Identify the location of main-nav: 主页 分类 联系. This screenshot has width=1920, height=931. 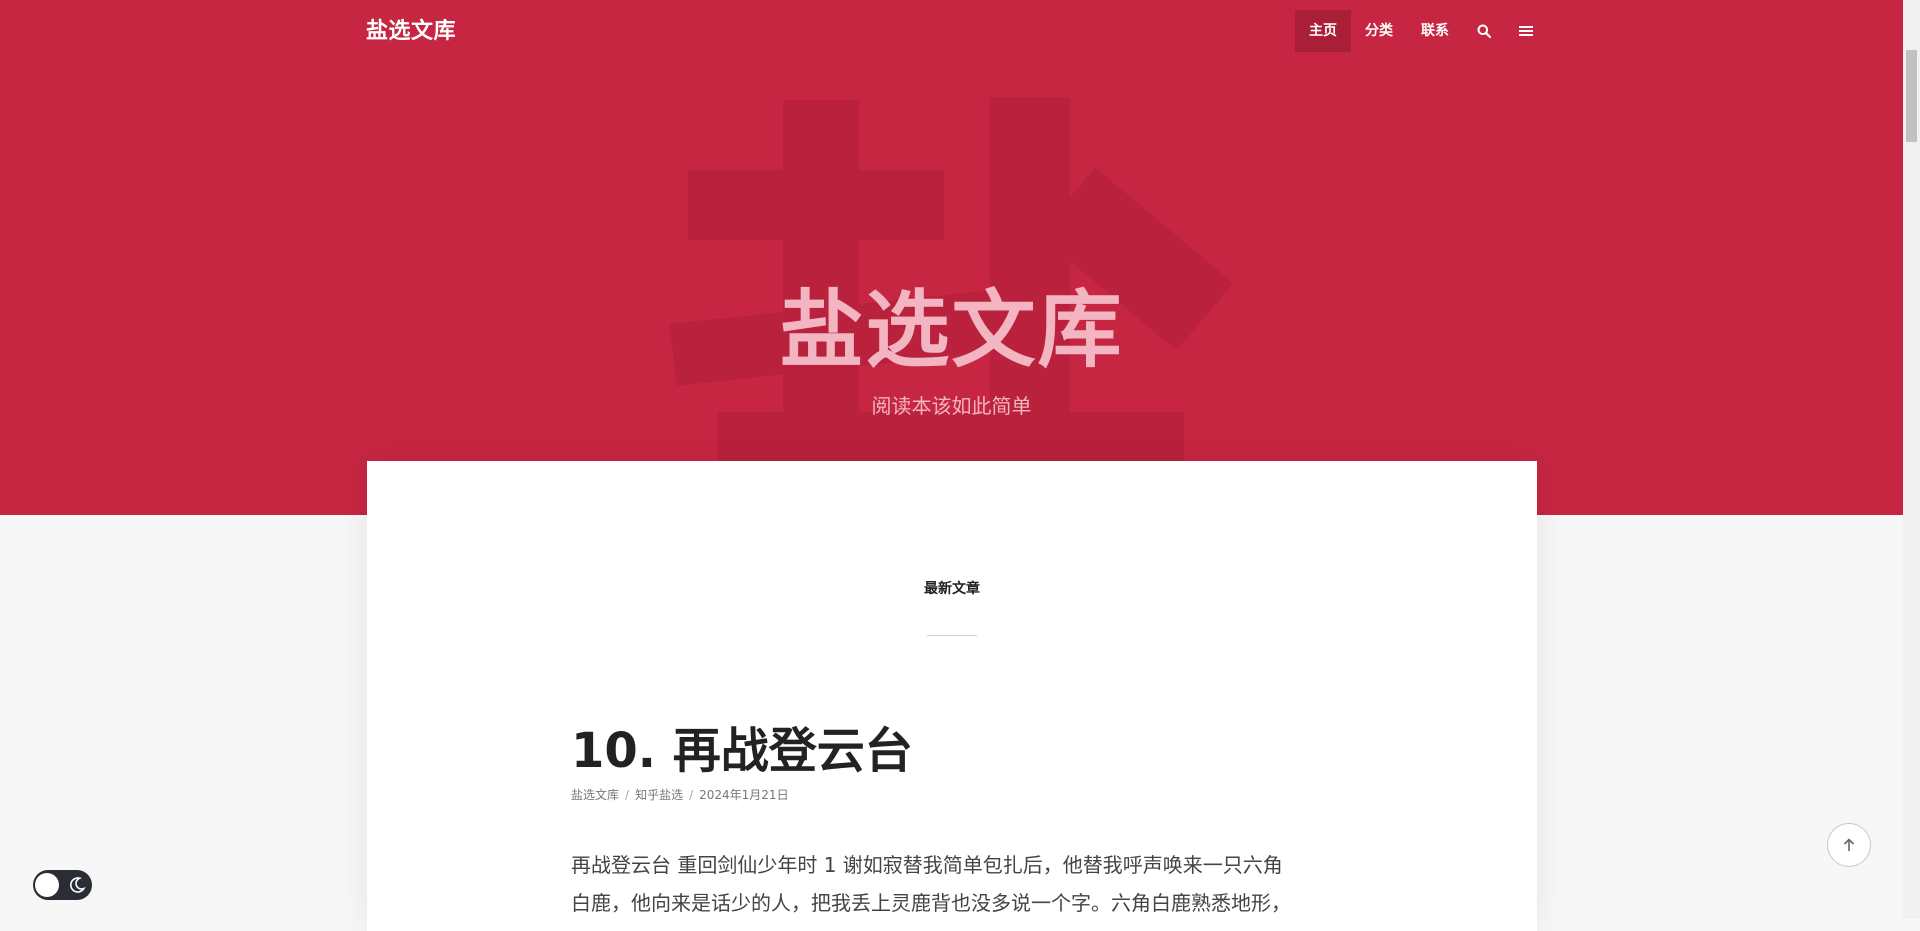
(1421, 31).